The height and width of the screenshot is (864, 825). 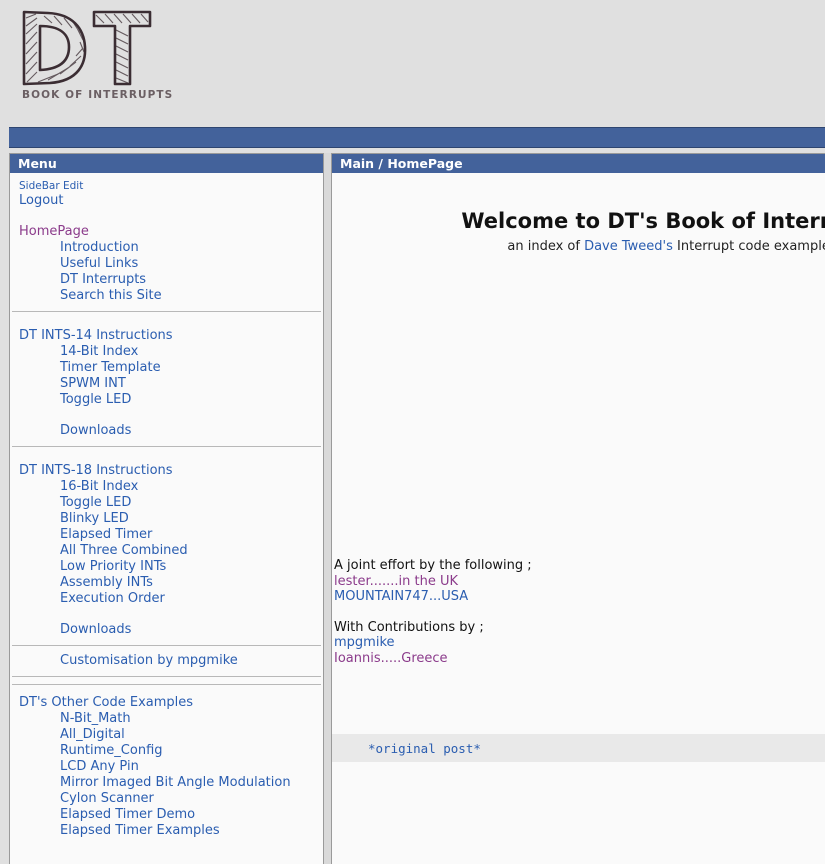 I want to click on code-block: *original post*, so click(x=578, y=748).